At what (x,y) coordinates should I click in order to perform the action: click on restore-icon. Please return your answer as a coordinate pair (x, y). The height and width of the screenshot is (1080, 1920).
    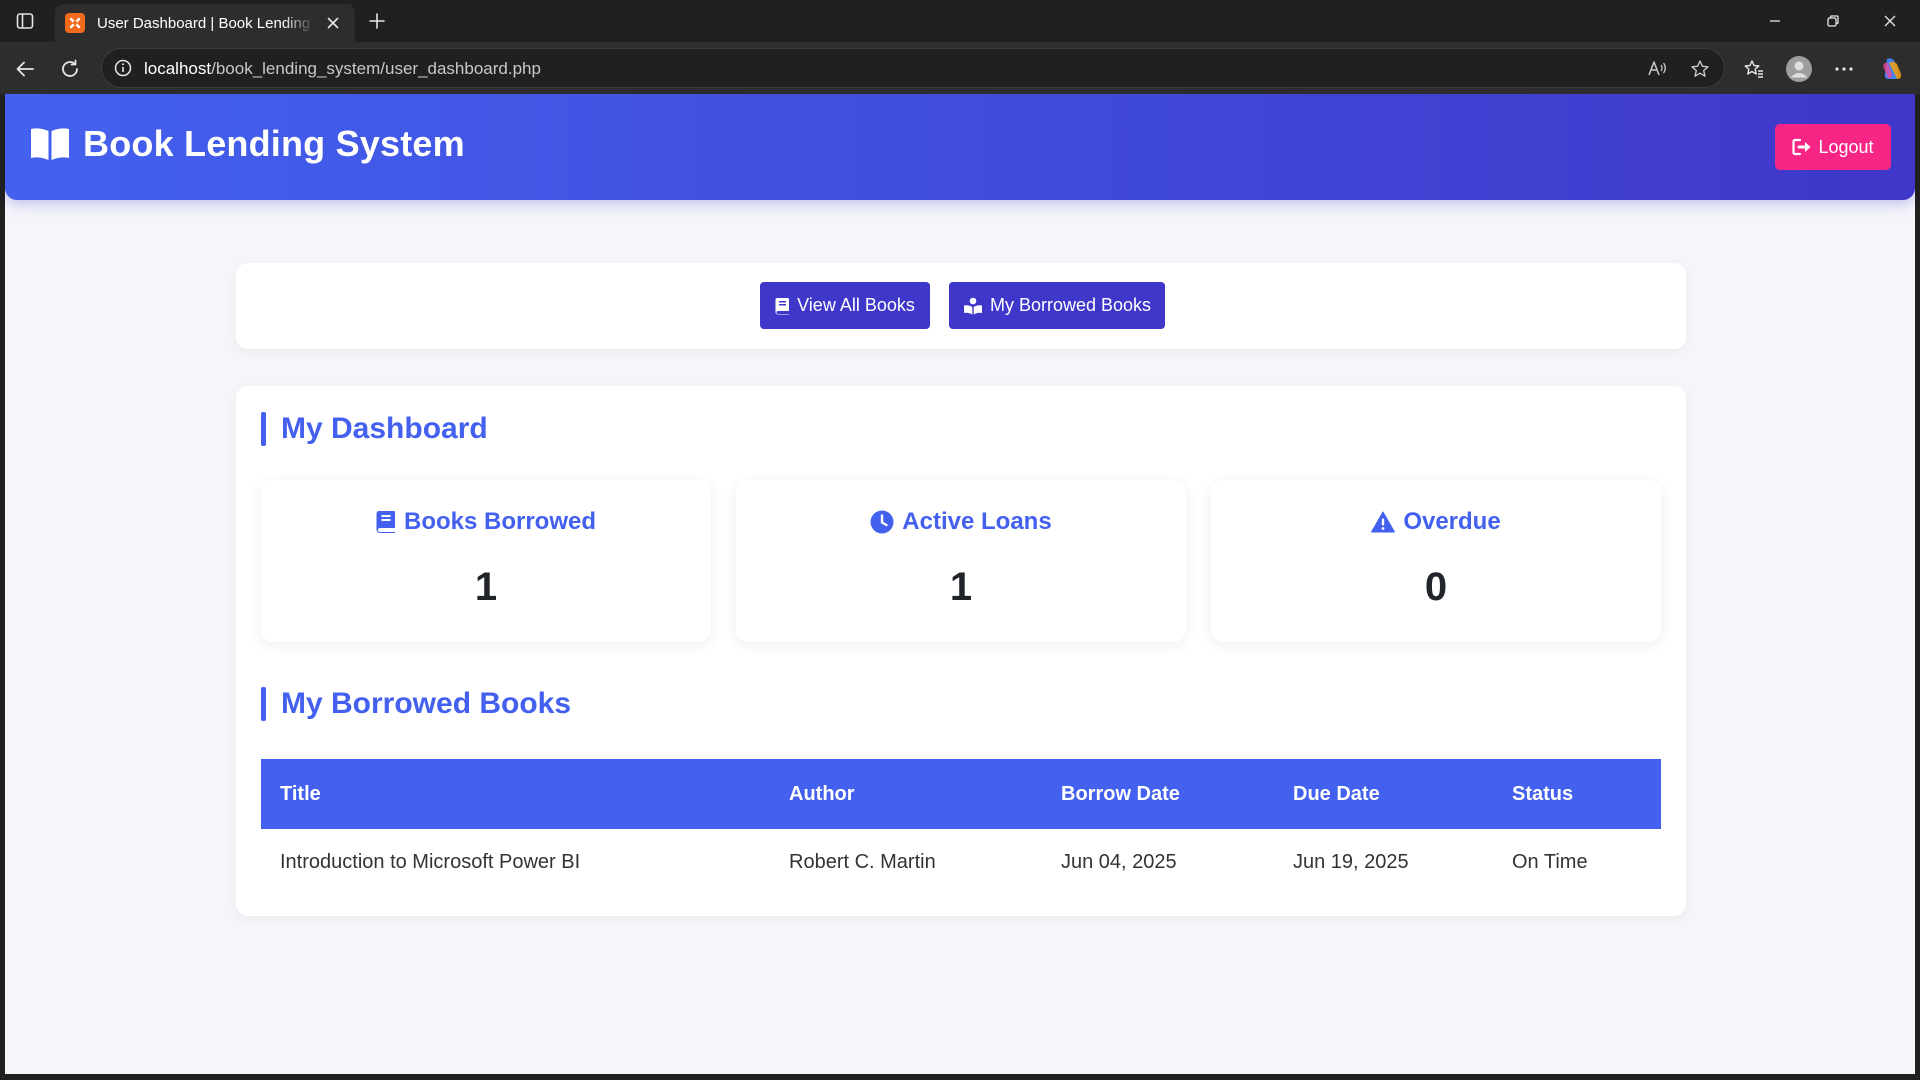
    Looking at the image, I should click on (1833, 21).